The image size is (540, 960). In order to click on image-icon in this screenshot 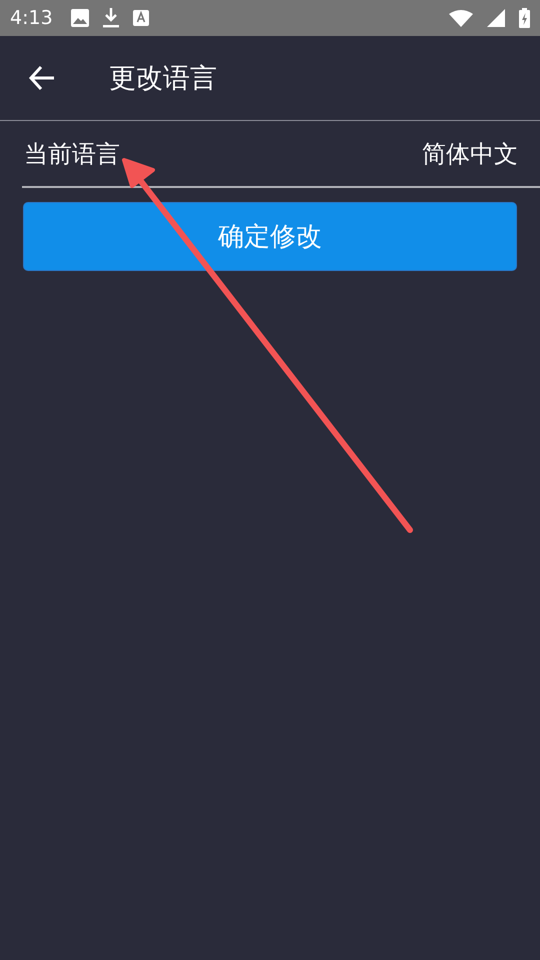, I will do `click(79, 18)`.